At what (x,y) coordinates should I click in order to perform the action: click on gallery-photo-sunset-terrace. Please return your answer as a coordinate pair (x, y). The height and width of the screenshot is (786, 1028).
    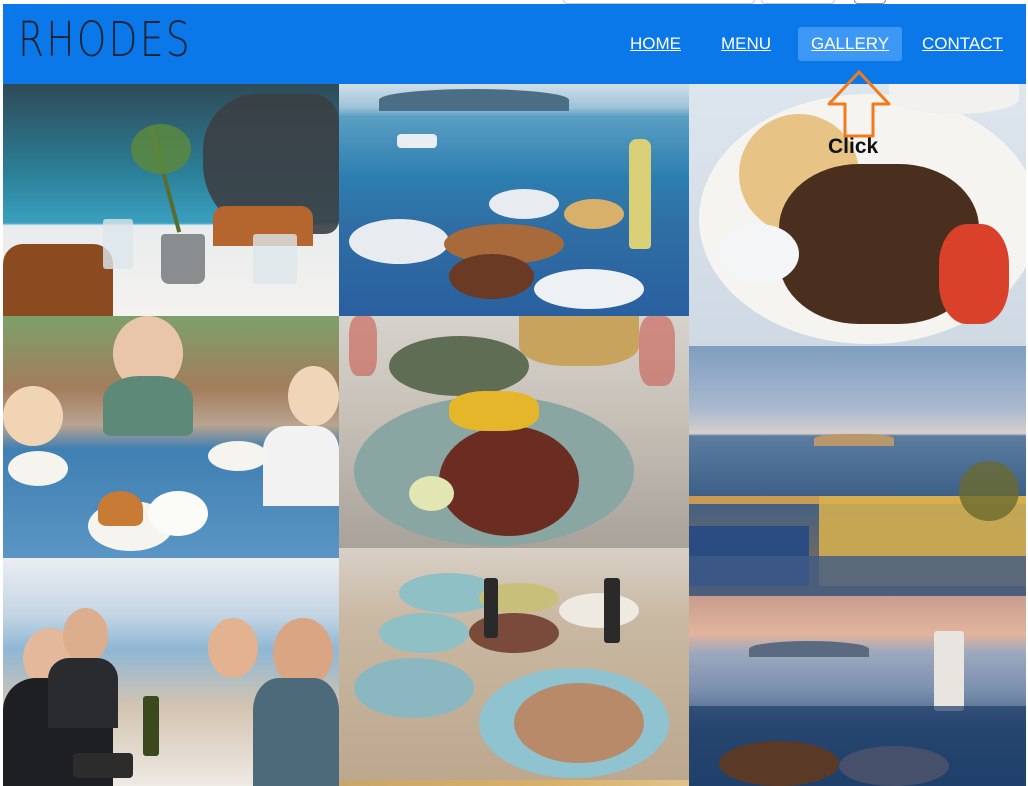
    Looking at the image, I should click on (857, 471).